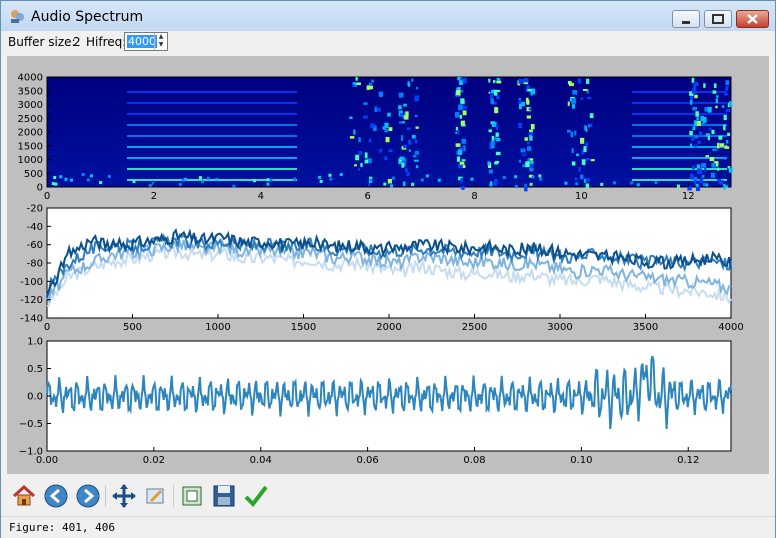  I want to click on y-tick-label: -40, so click(35, 227).